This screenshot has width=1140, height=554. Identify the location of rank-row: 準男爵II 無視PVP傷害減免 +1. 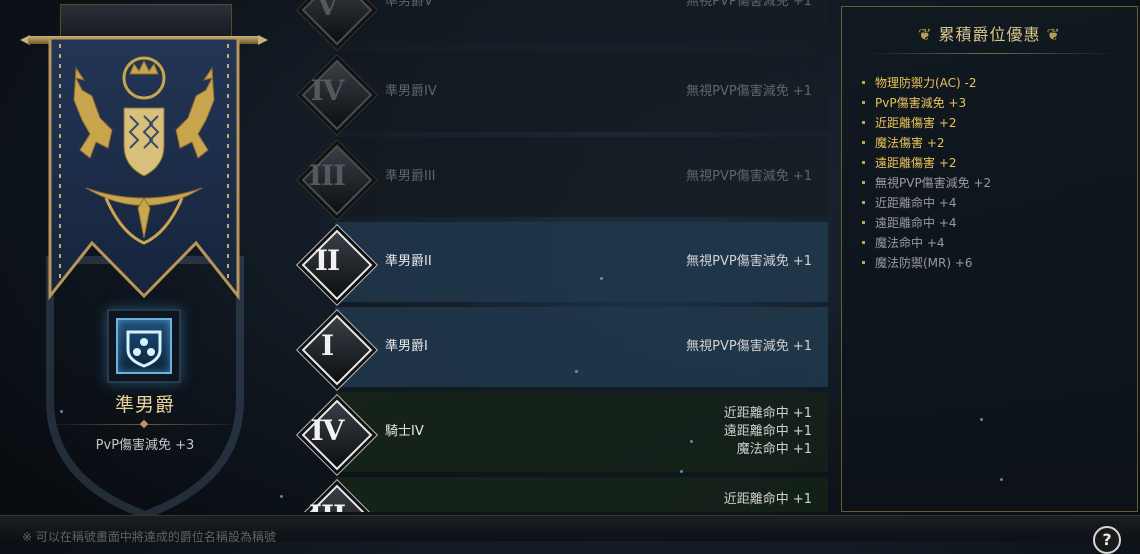
(581, 262).